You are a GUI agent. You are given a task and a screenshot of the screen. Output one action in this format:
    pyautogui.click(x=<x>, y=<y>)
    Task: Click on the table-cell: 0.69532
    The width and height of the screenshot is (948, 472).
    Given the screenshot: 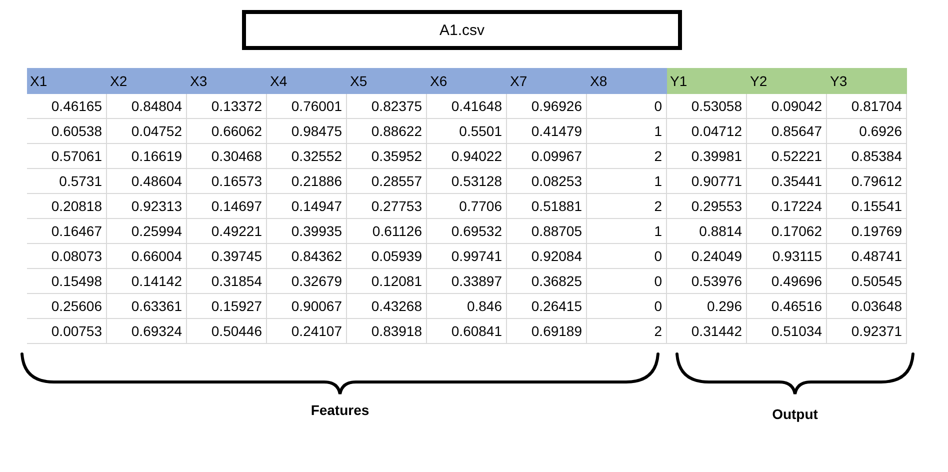 What is the action you would take?
    pyautogui.click(x=467, y=231)
    